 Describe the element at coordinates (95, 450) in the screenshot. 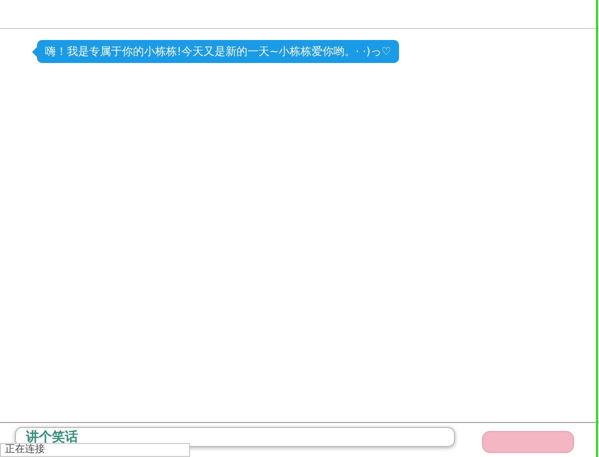

I see `status-tooltip: 正在连接` at that location.